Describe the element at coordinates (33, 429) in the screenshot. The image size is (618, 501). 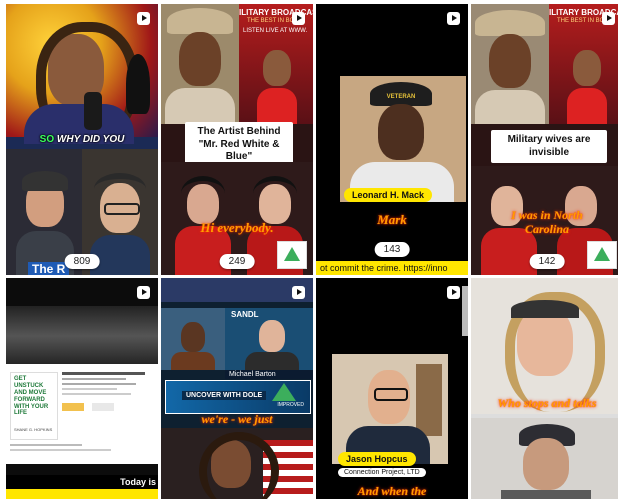
I see `book-author: SHANE G. HOPKINS` at that location.